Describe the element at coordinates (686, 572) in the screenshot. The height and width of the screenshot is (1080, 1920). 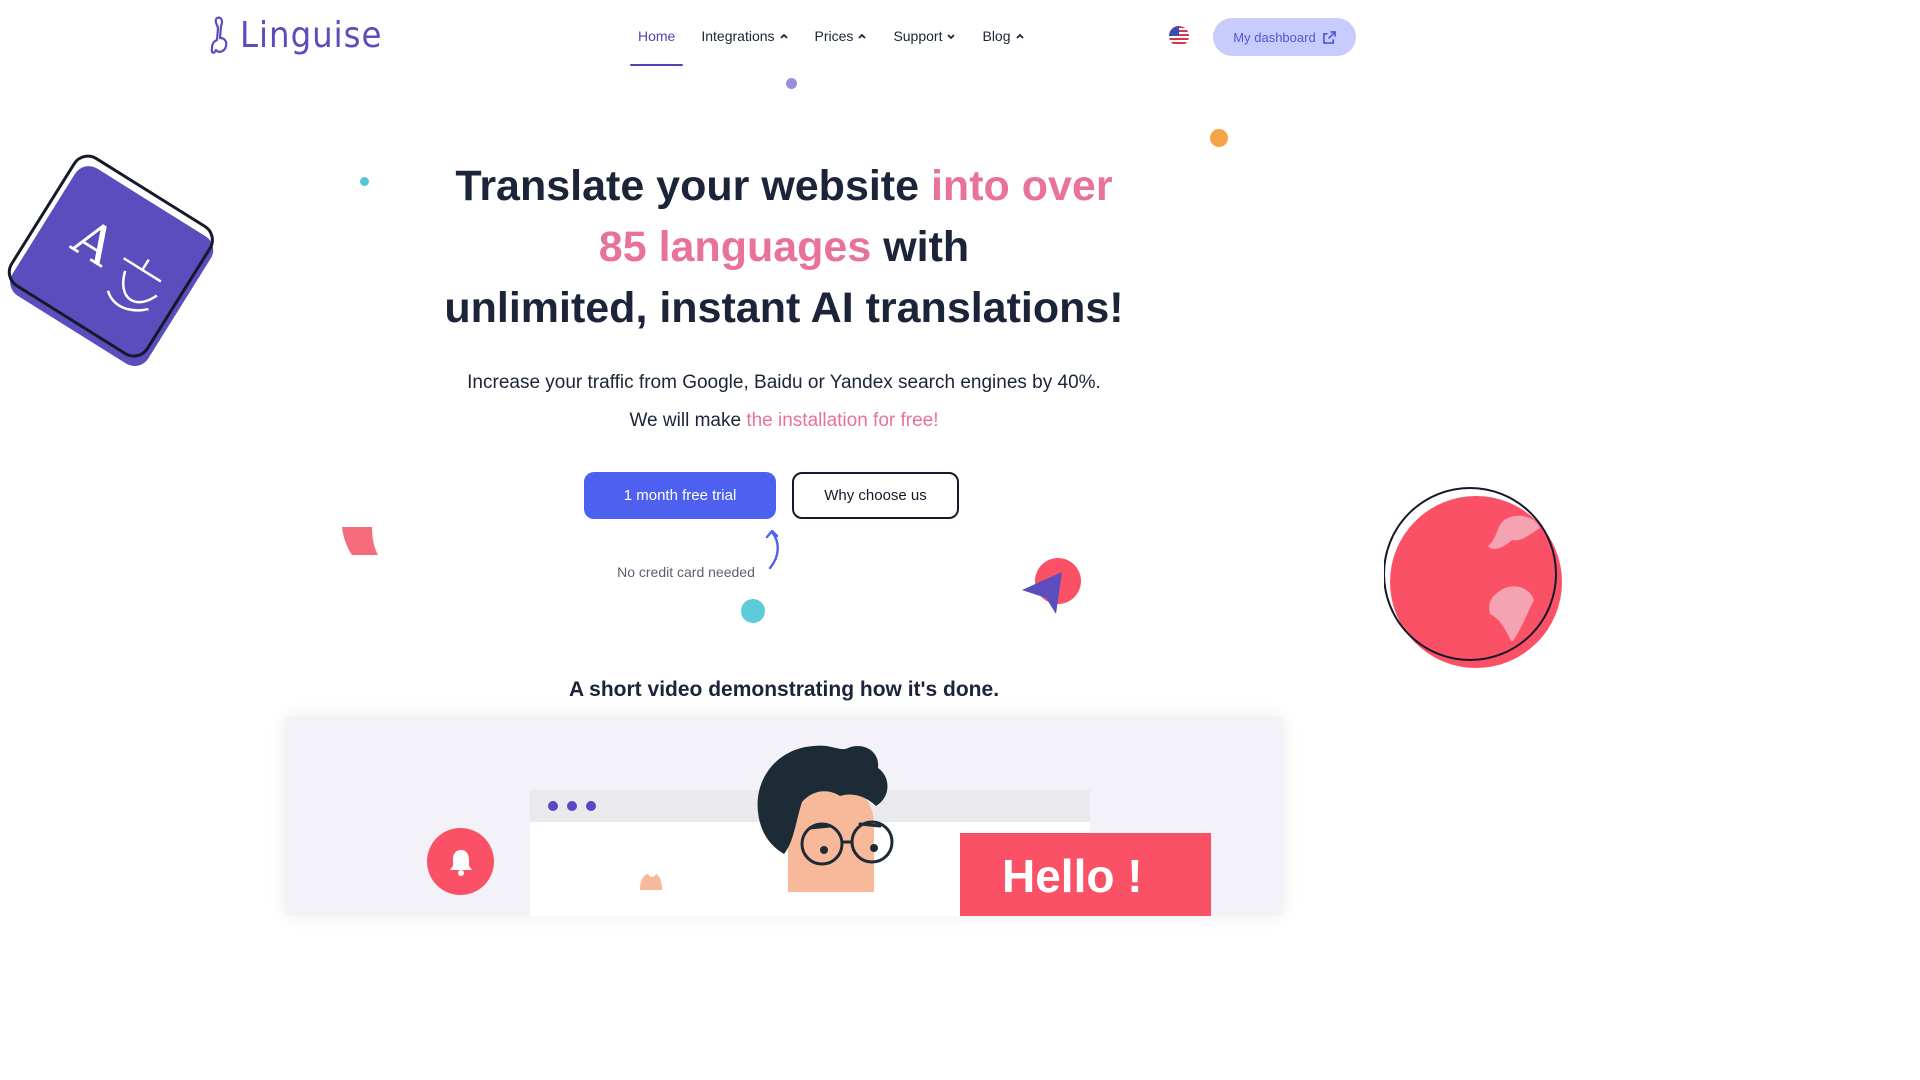
I see `no-credit-card-note: No credit card needed` at that location.